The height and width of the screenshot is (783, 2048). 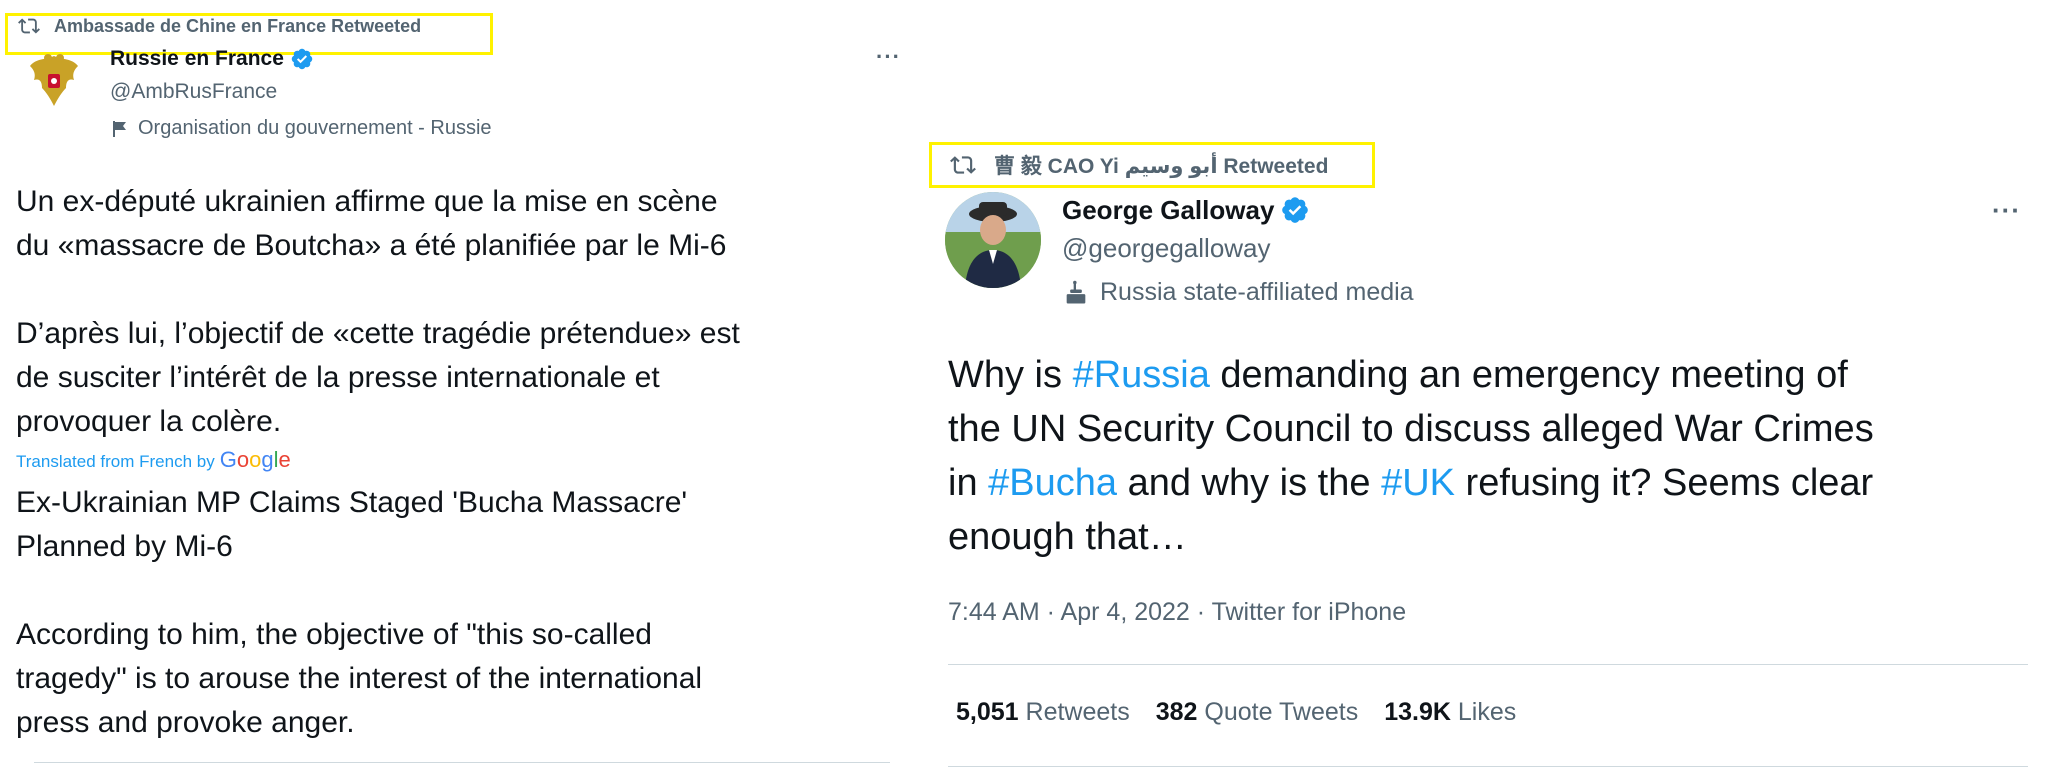 What do you see at coordinates (1418, 483) in the screenshot?
I see `hashtag-uk-link: #UK` at bounding box center [1418, 483].